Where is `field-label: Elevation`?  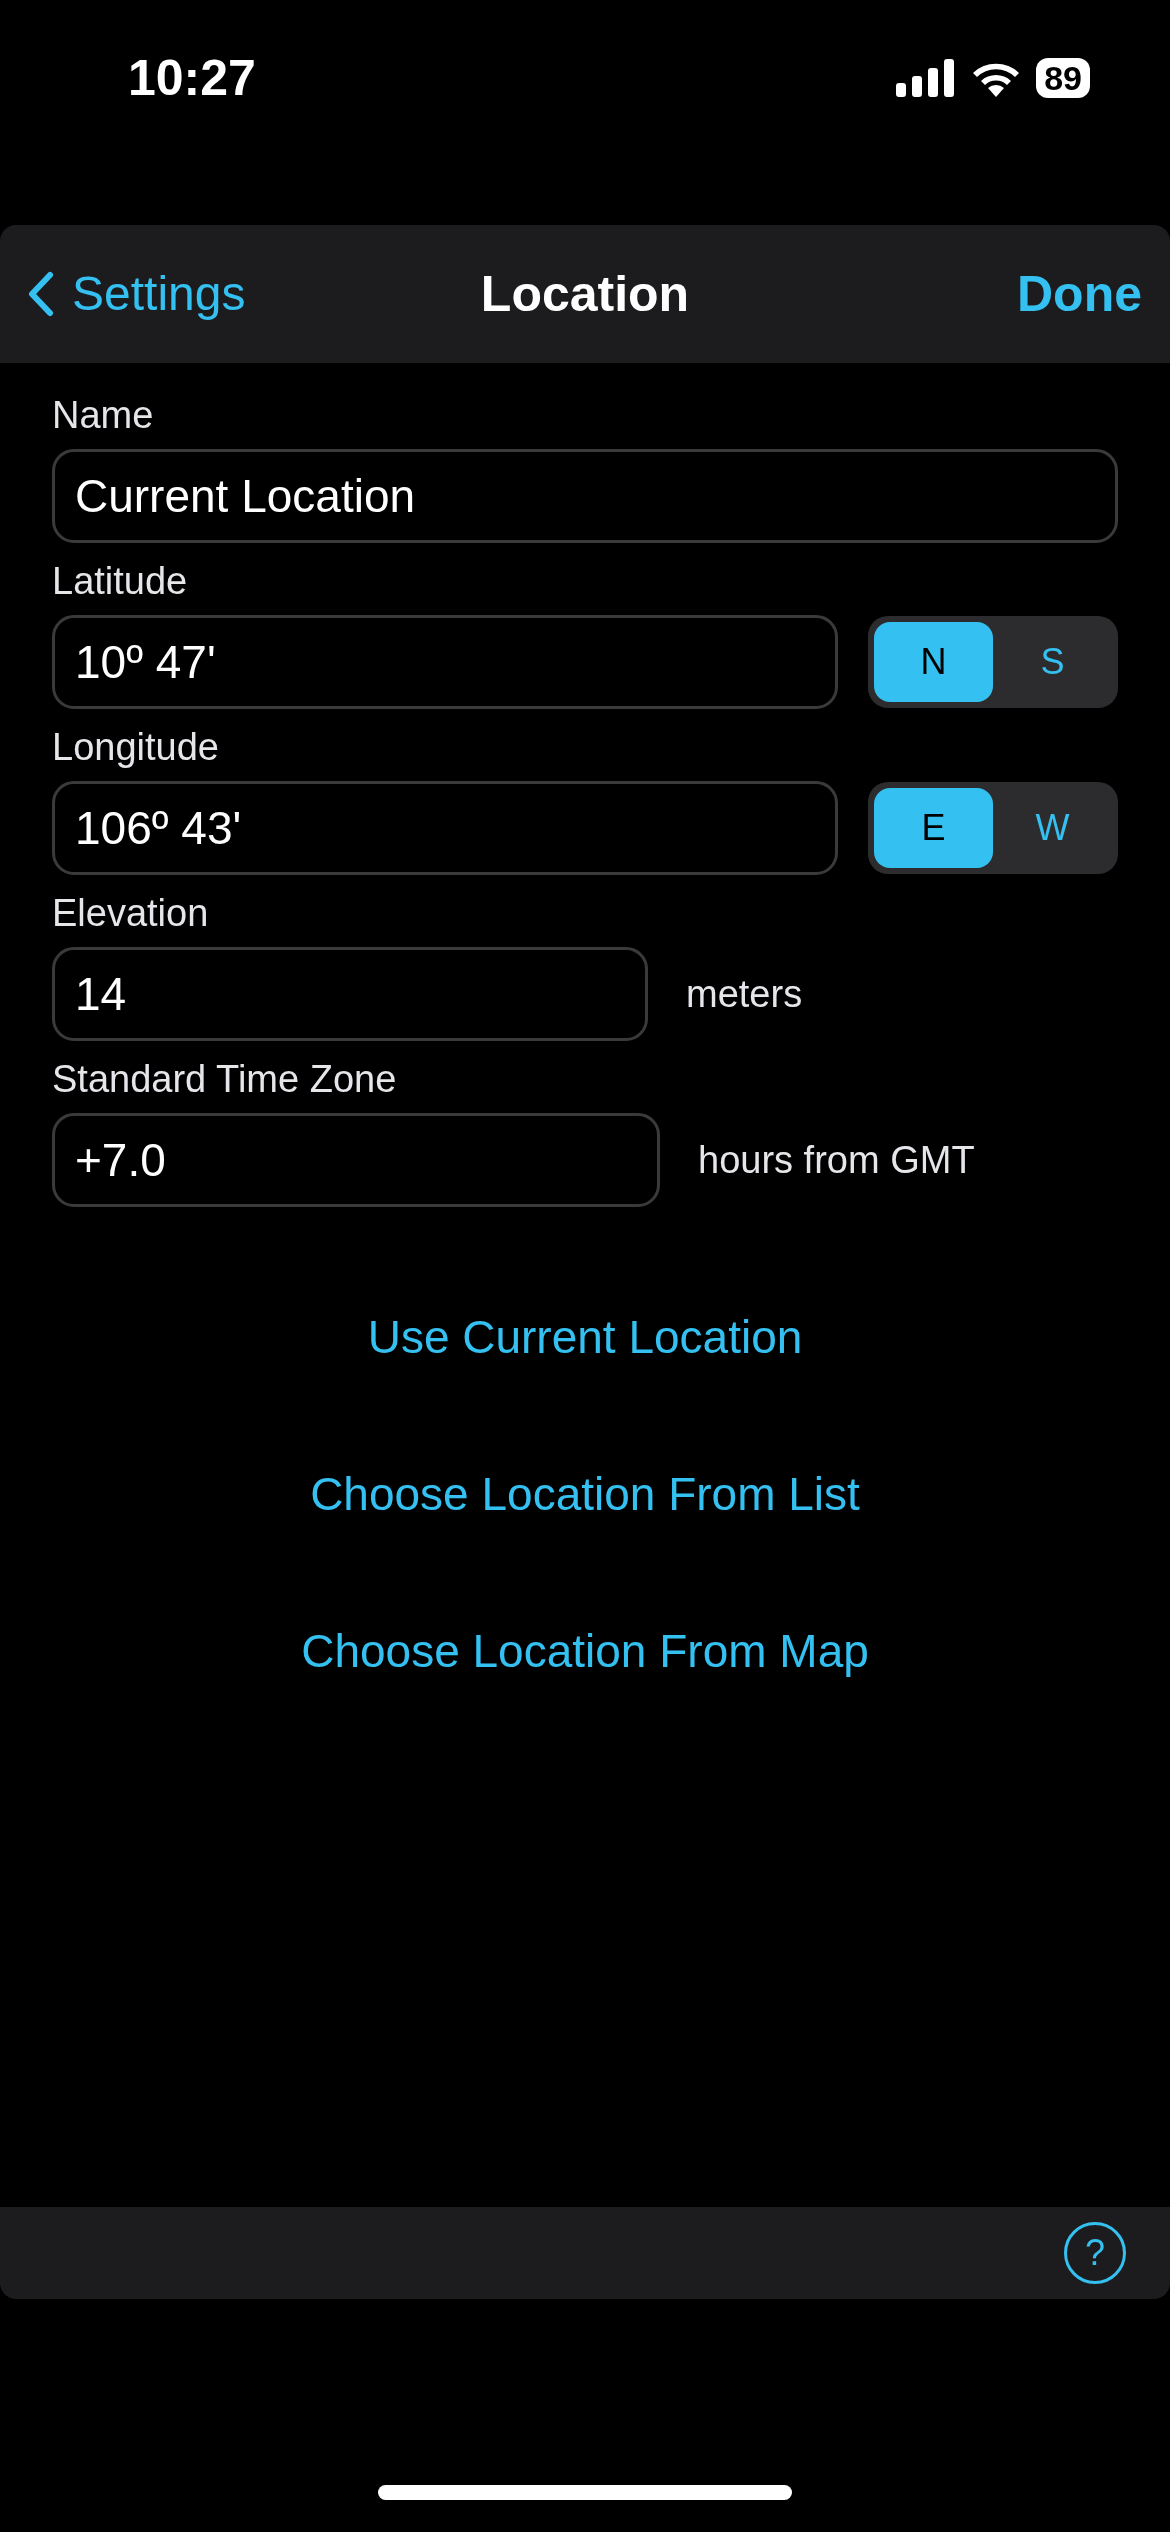
field-label: Elevation is located at coordinates (131, 913).